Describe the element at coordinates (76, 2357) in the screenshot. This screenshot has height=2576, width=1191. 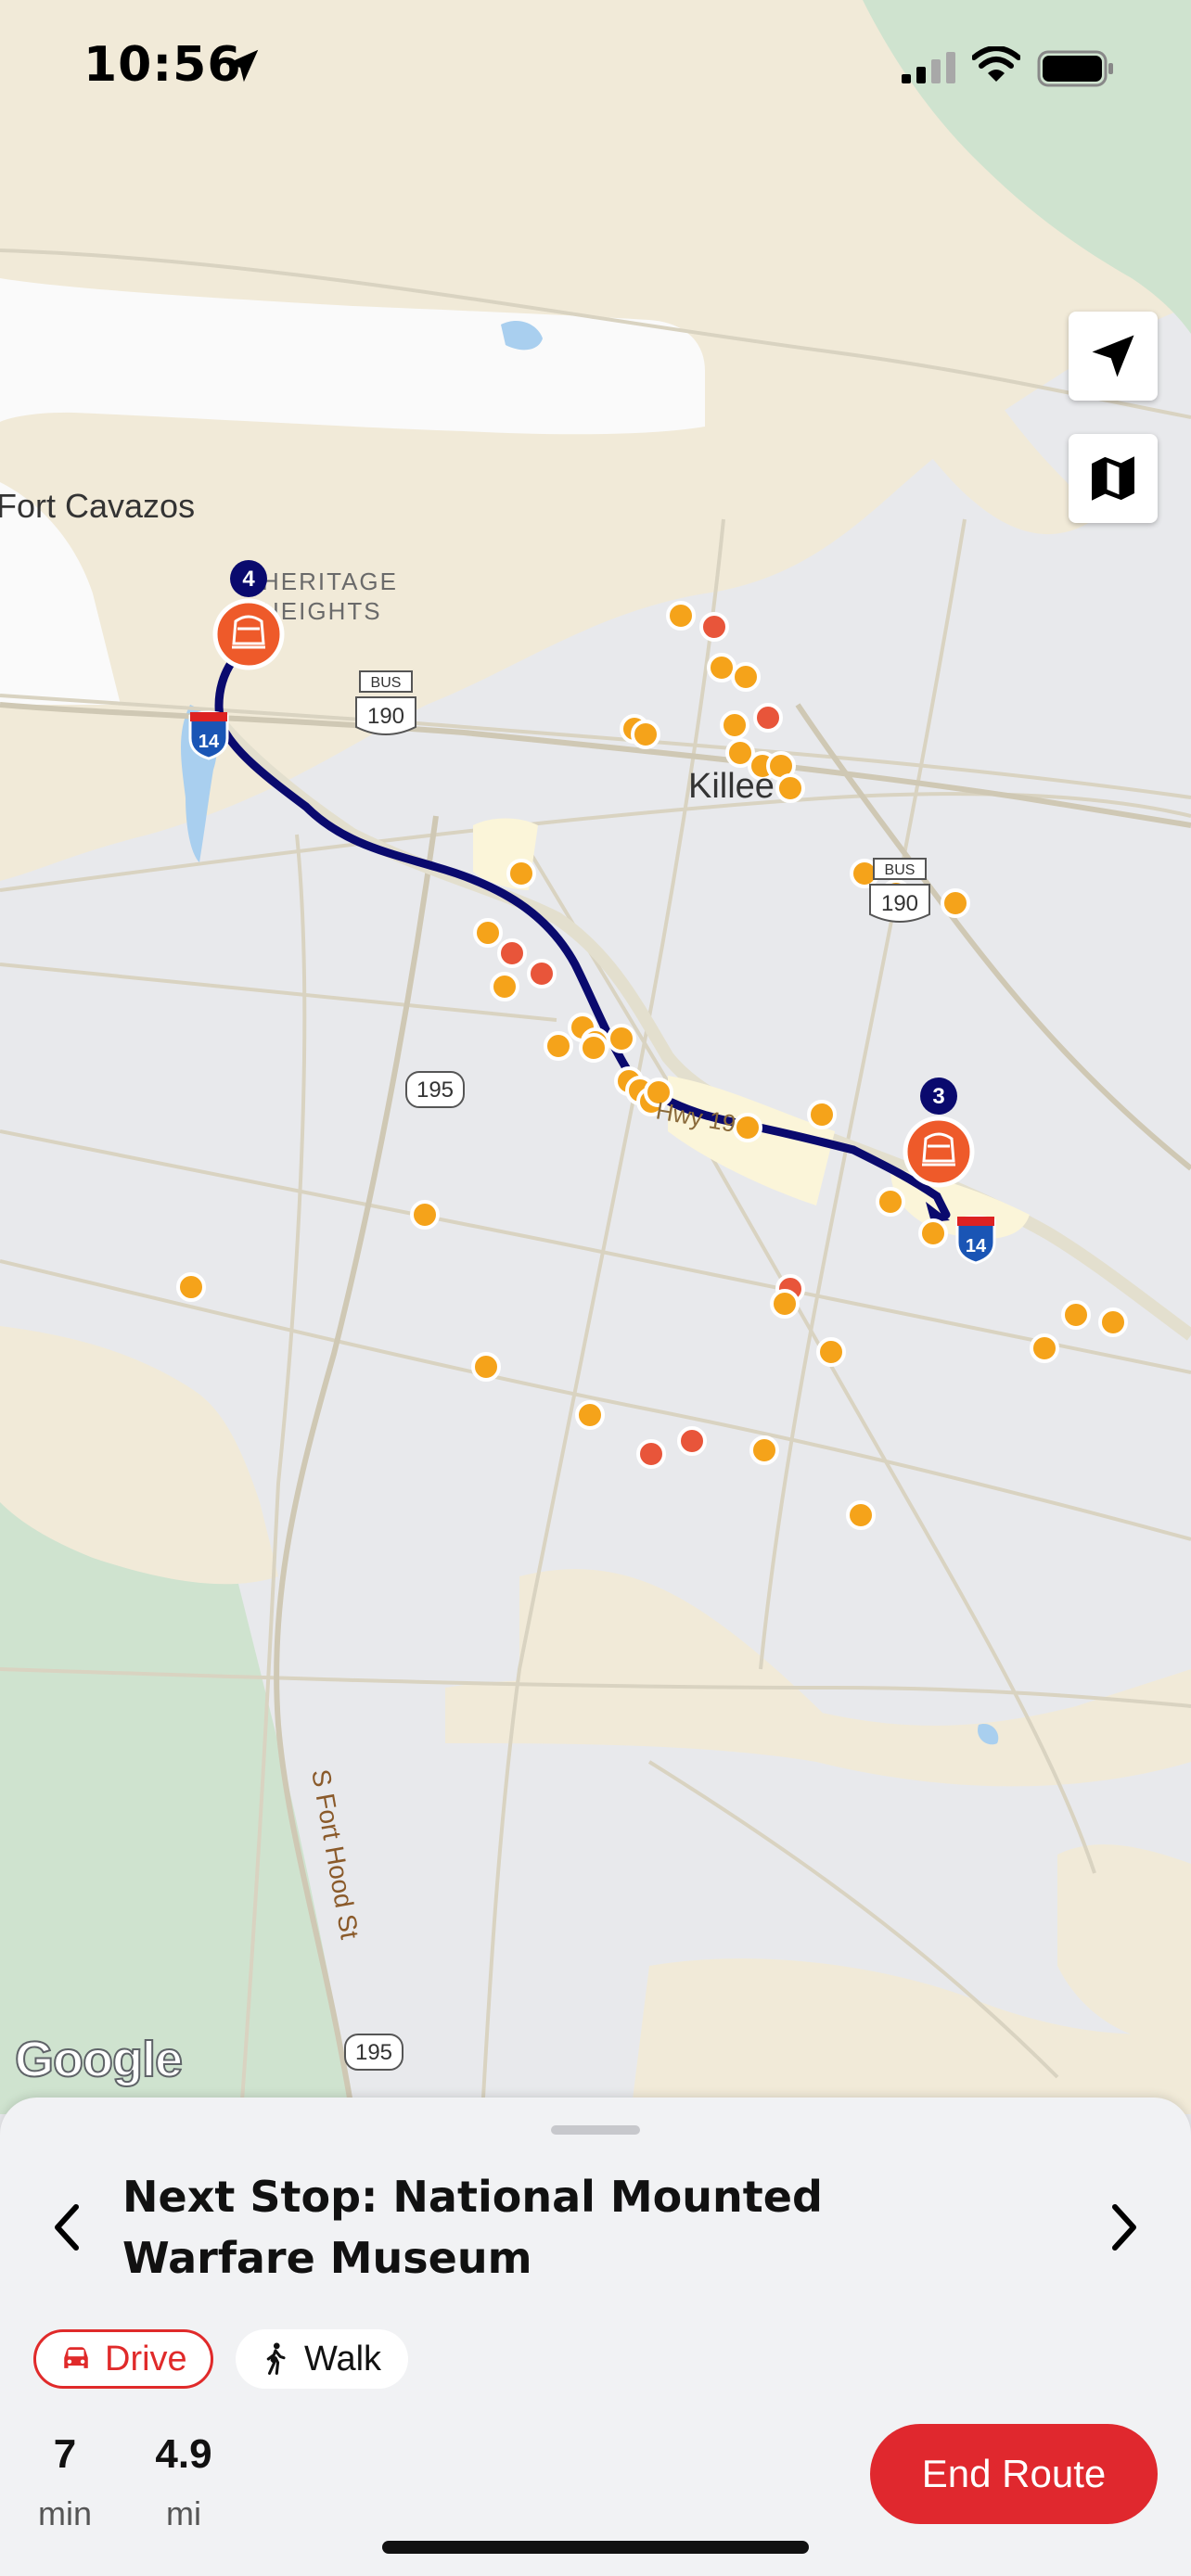
I see `car-icon` at that location.